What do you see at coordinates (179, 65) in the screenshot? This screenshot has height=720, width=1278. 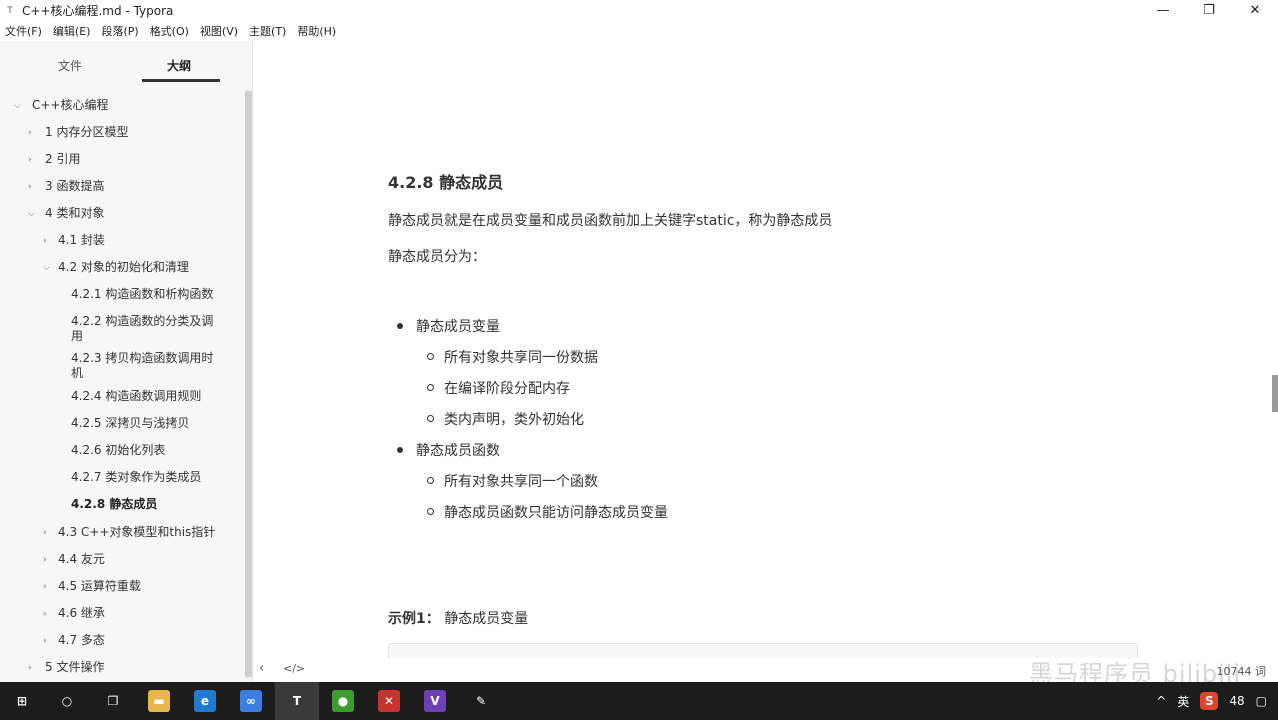 I see `tab-outline: 大纲` at bounding box center [179, 65].